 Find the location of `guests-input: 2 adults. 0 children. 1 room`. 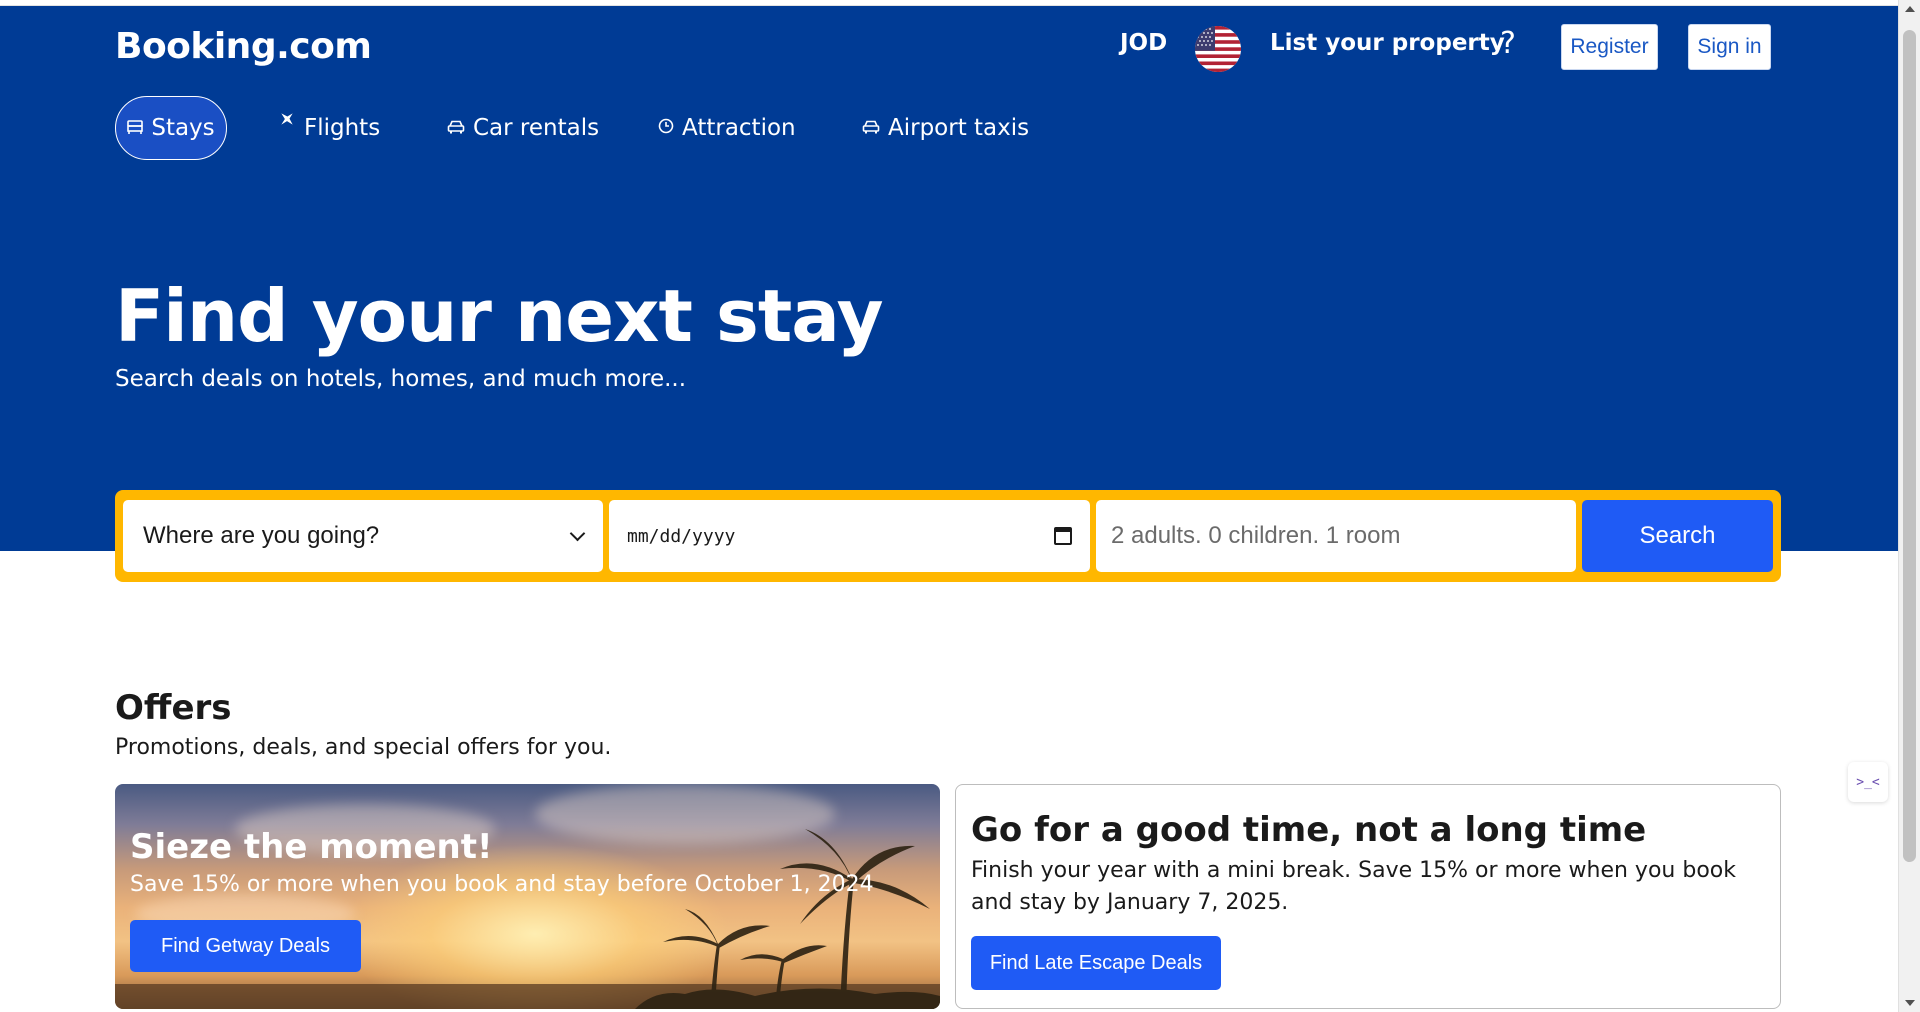

guests-input: 2 adults. 0 children. 1 room is located at coordinates (1336, 536).